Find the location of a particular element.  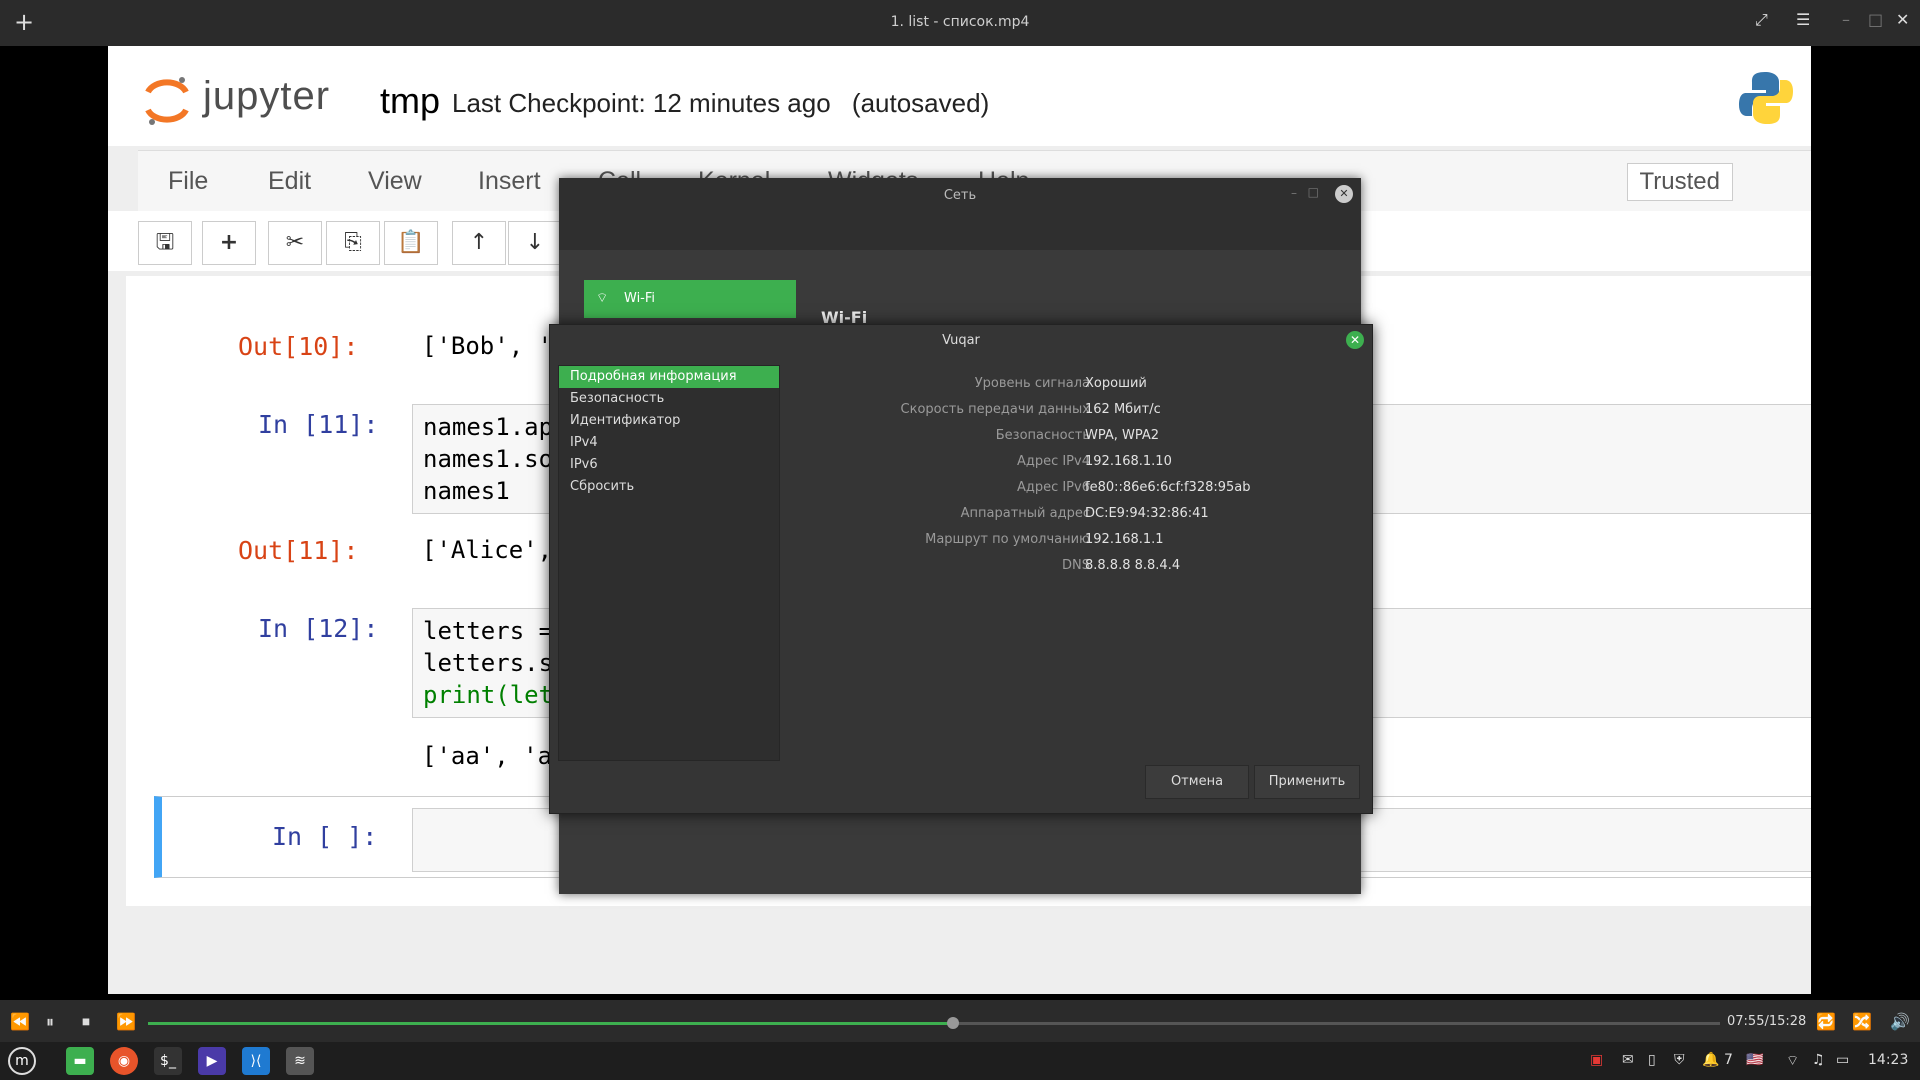

repeat-icon: 🔁 is located at coordinates (1826, 1021).